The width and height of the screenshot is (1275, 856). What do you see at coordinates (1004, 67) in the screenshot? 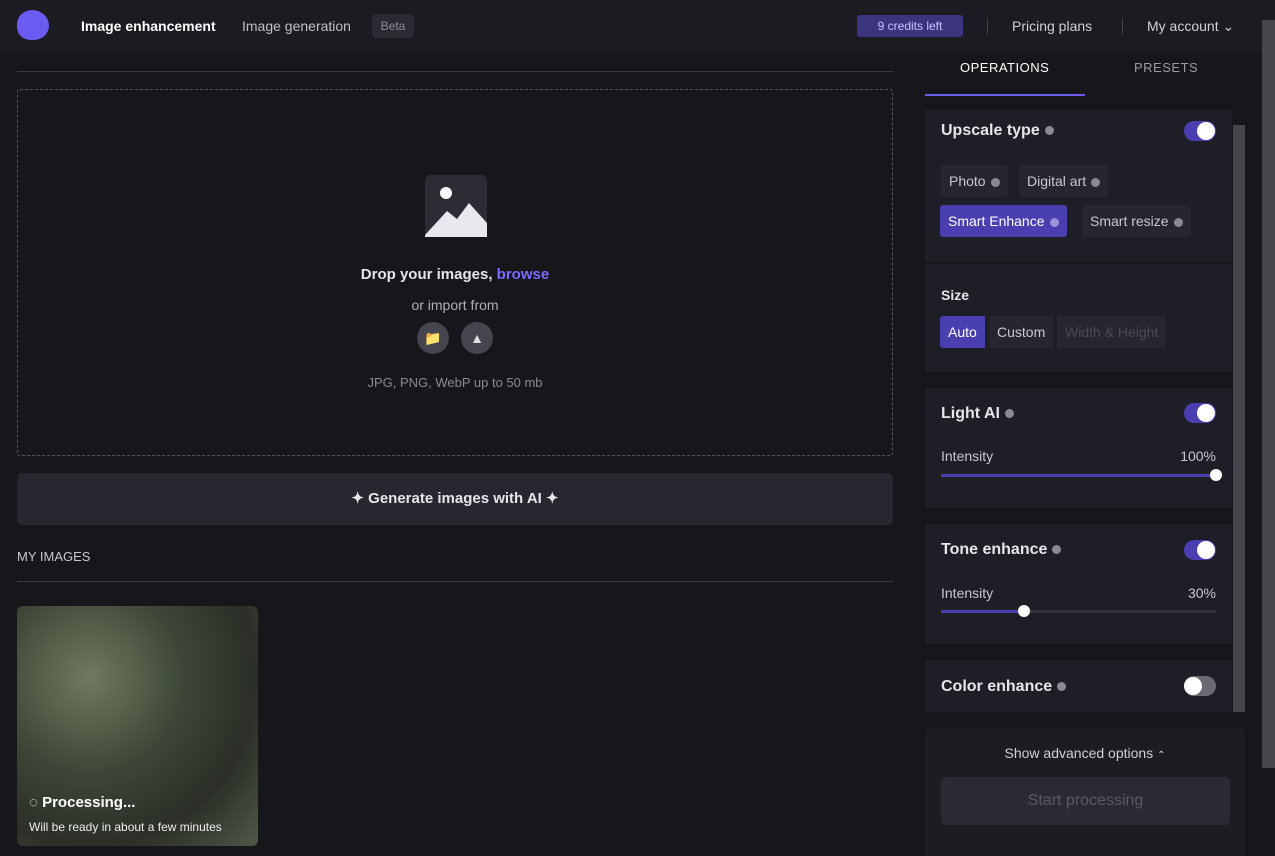
I see `tab-operations: OPERATIONS` at bounding box center [1004, 67].